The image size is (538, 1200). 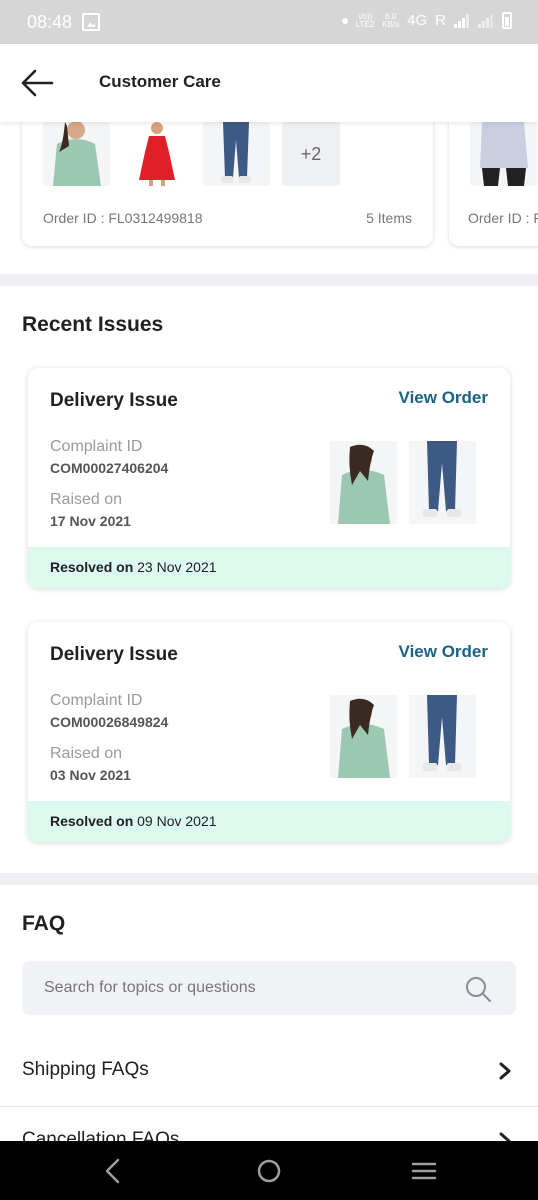 I want to click on order-id: Order ID : F, so click(x=503, y=218).